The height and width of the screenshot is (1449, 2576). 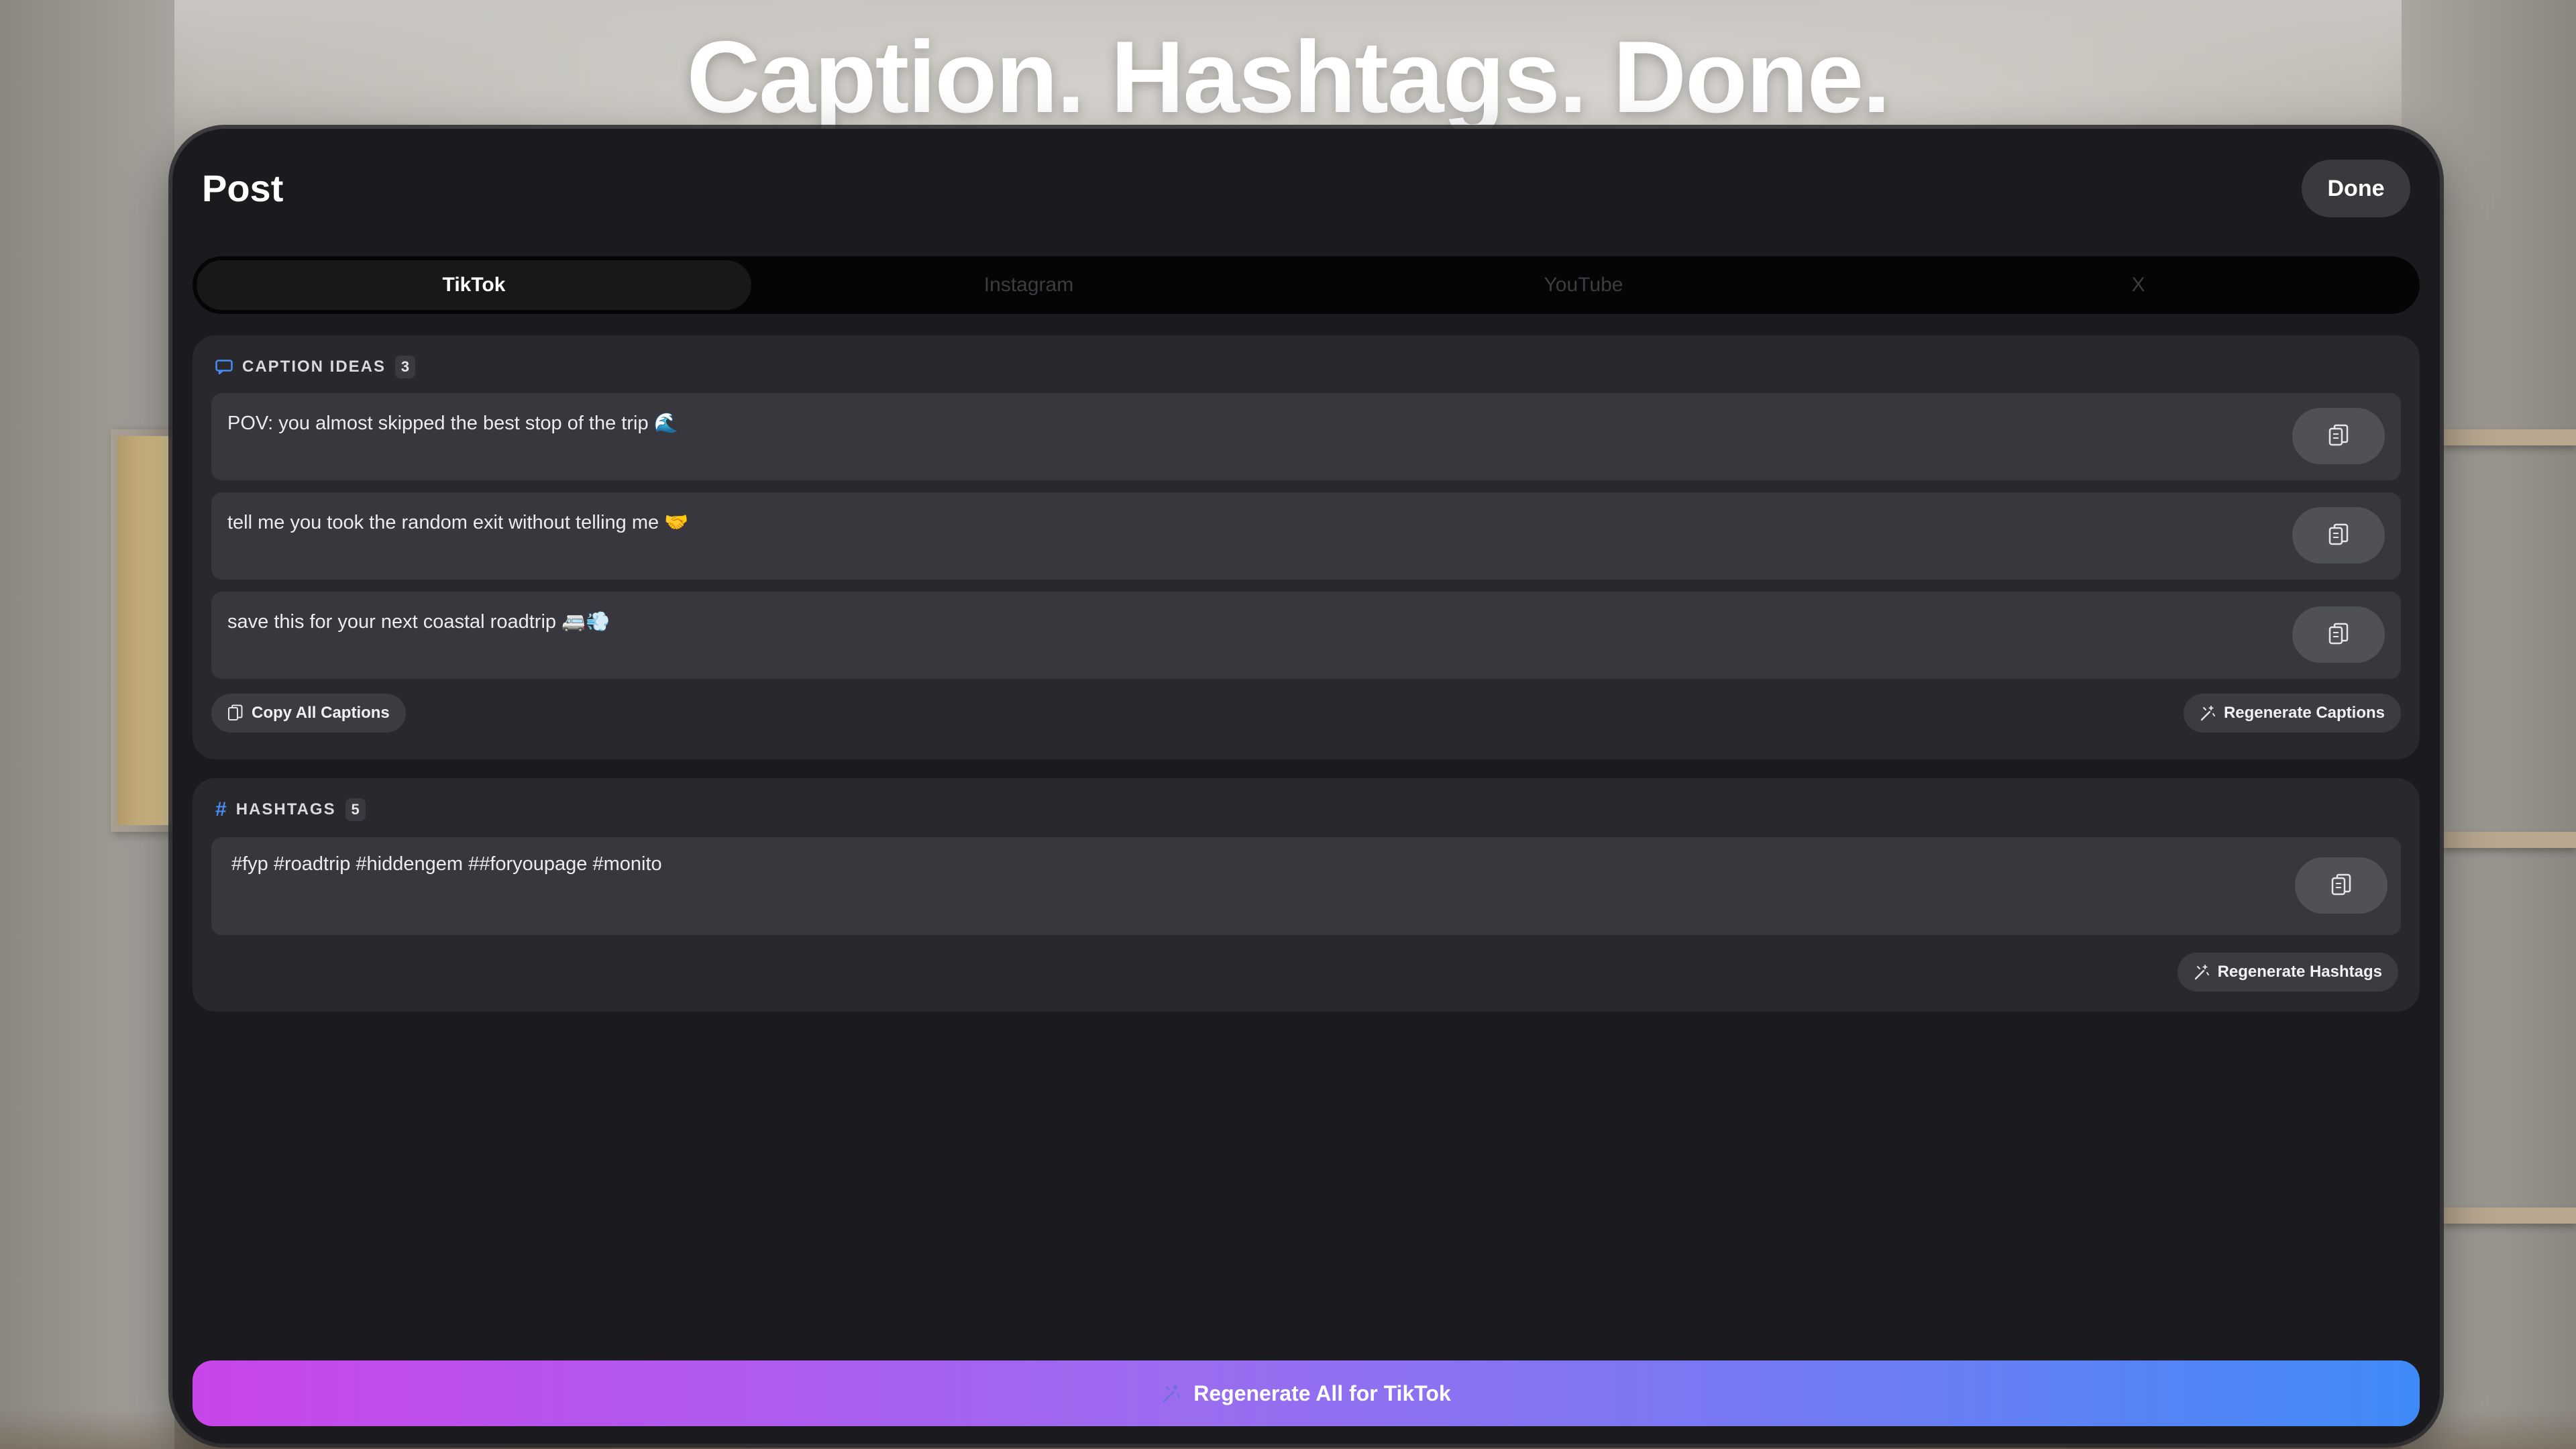 I want to click on tab-tiktok: TikTok, so click(x=474, y=285).